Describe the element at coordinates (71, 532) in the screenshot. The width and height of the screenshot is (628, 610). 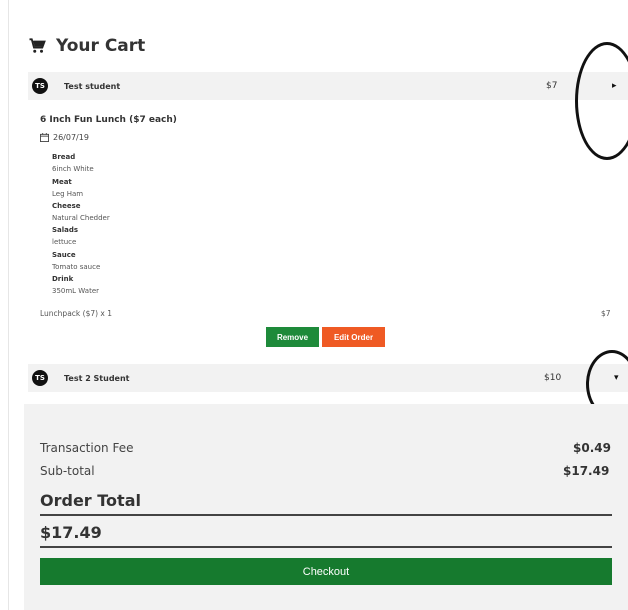
I see `order-total-value: $17.49` at that location.